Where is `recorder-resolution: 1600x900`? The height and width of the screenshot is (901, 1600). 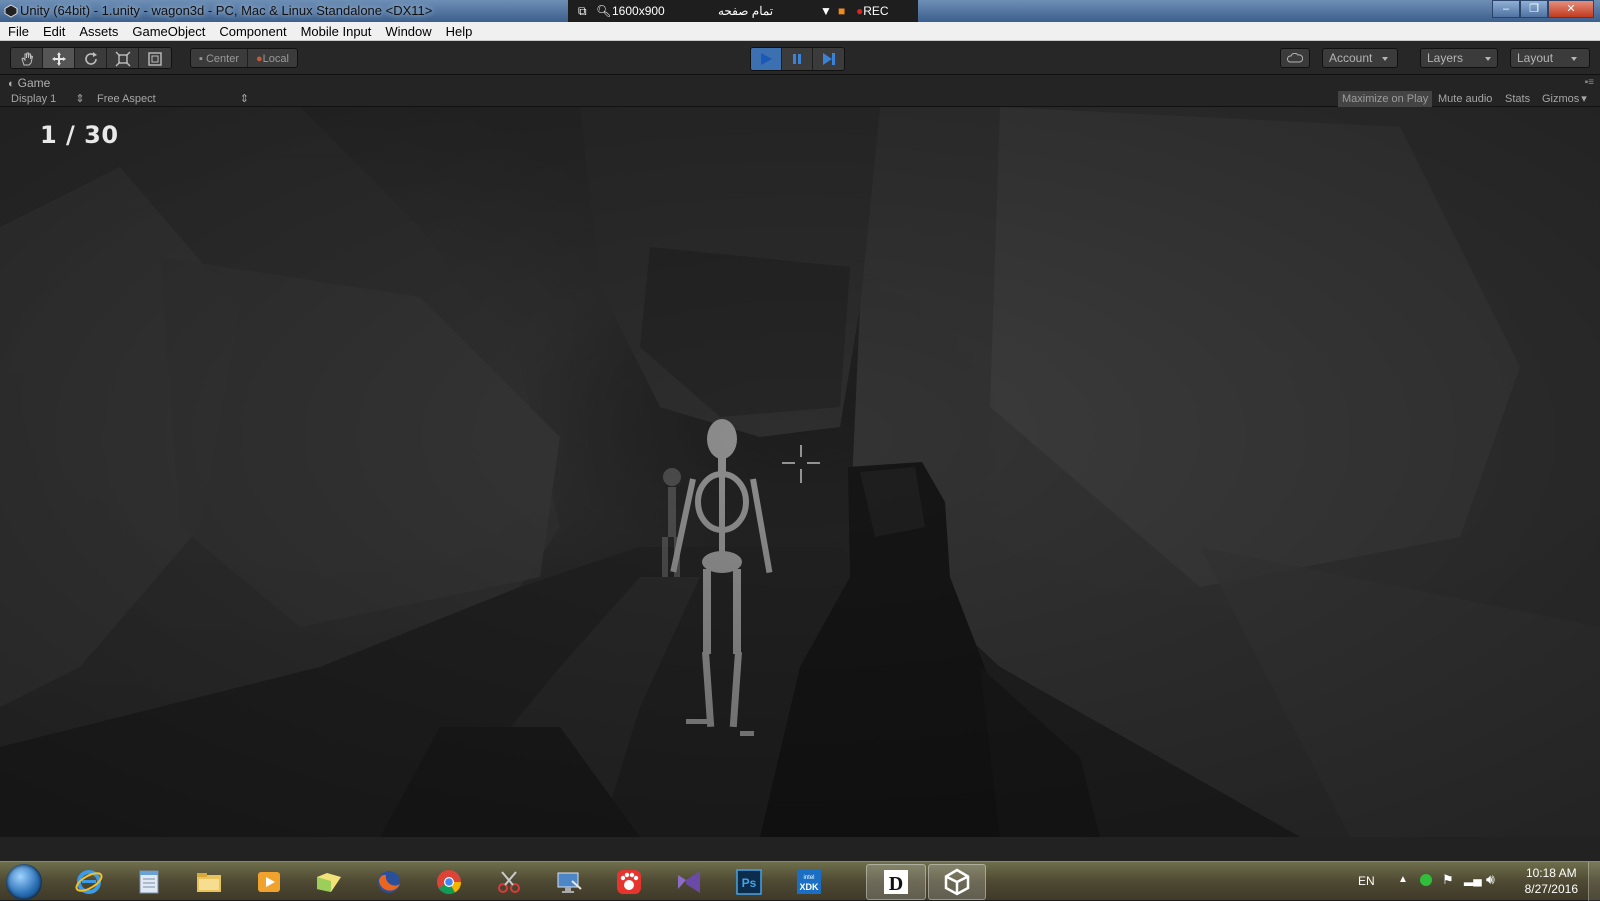
recorder-resolution: 1600x900 is located at coordinates (638, 11).